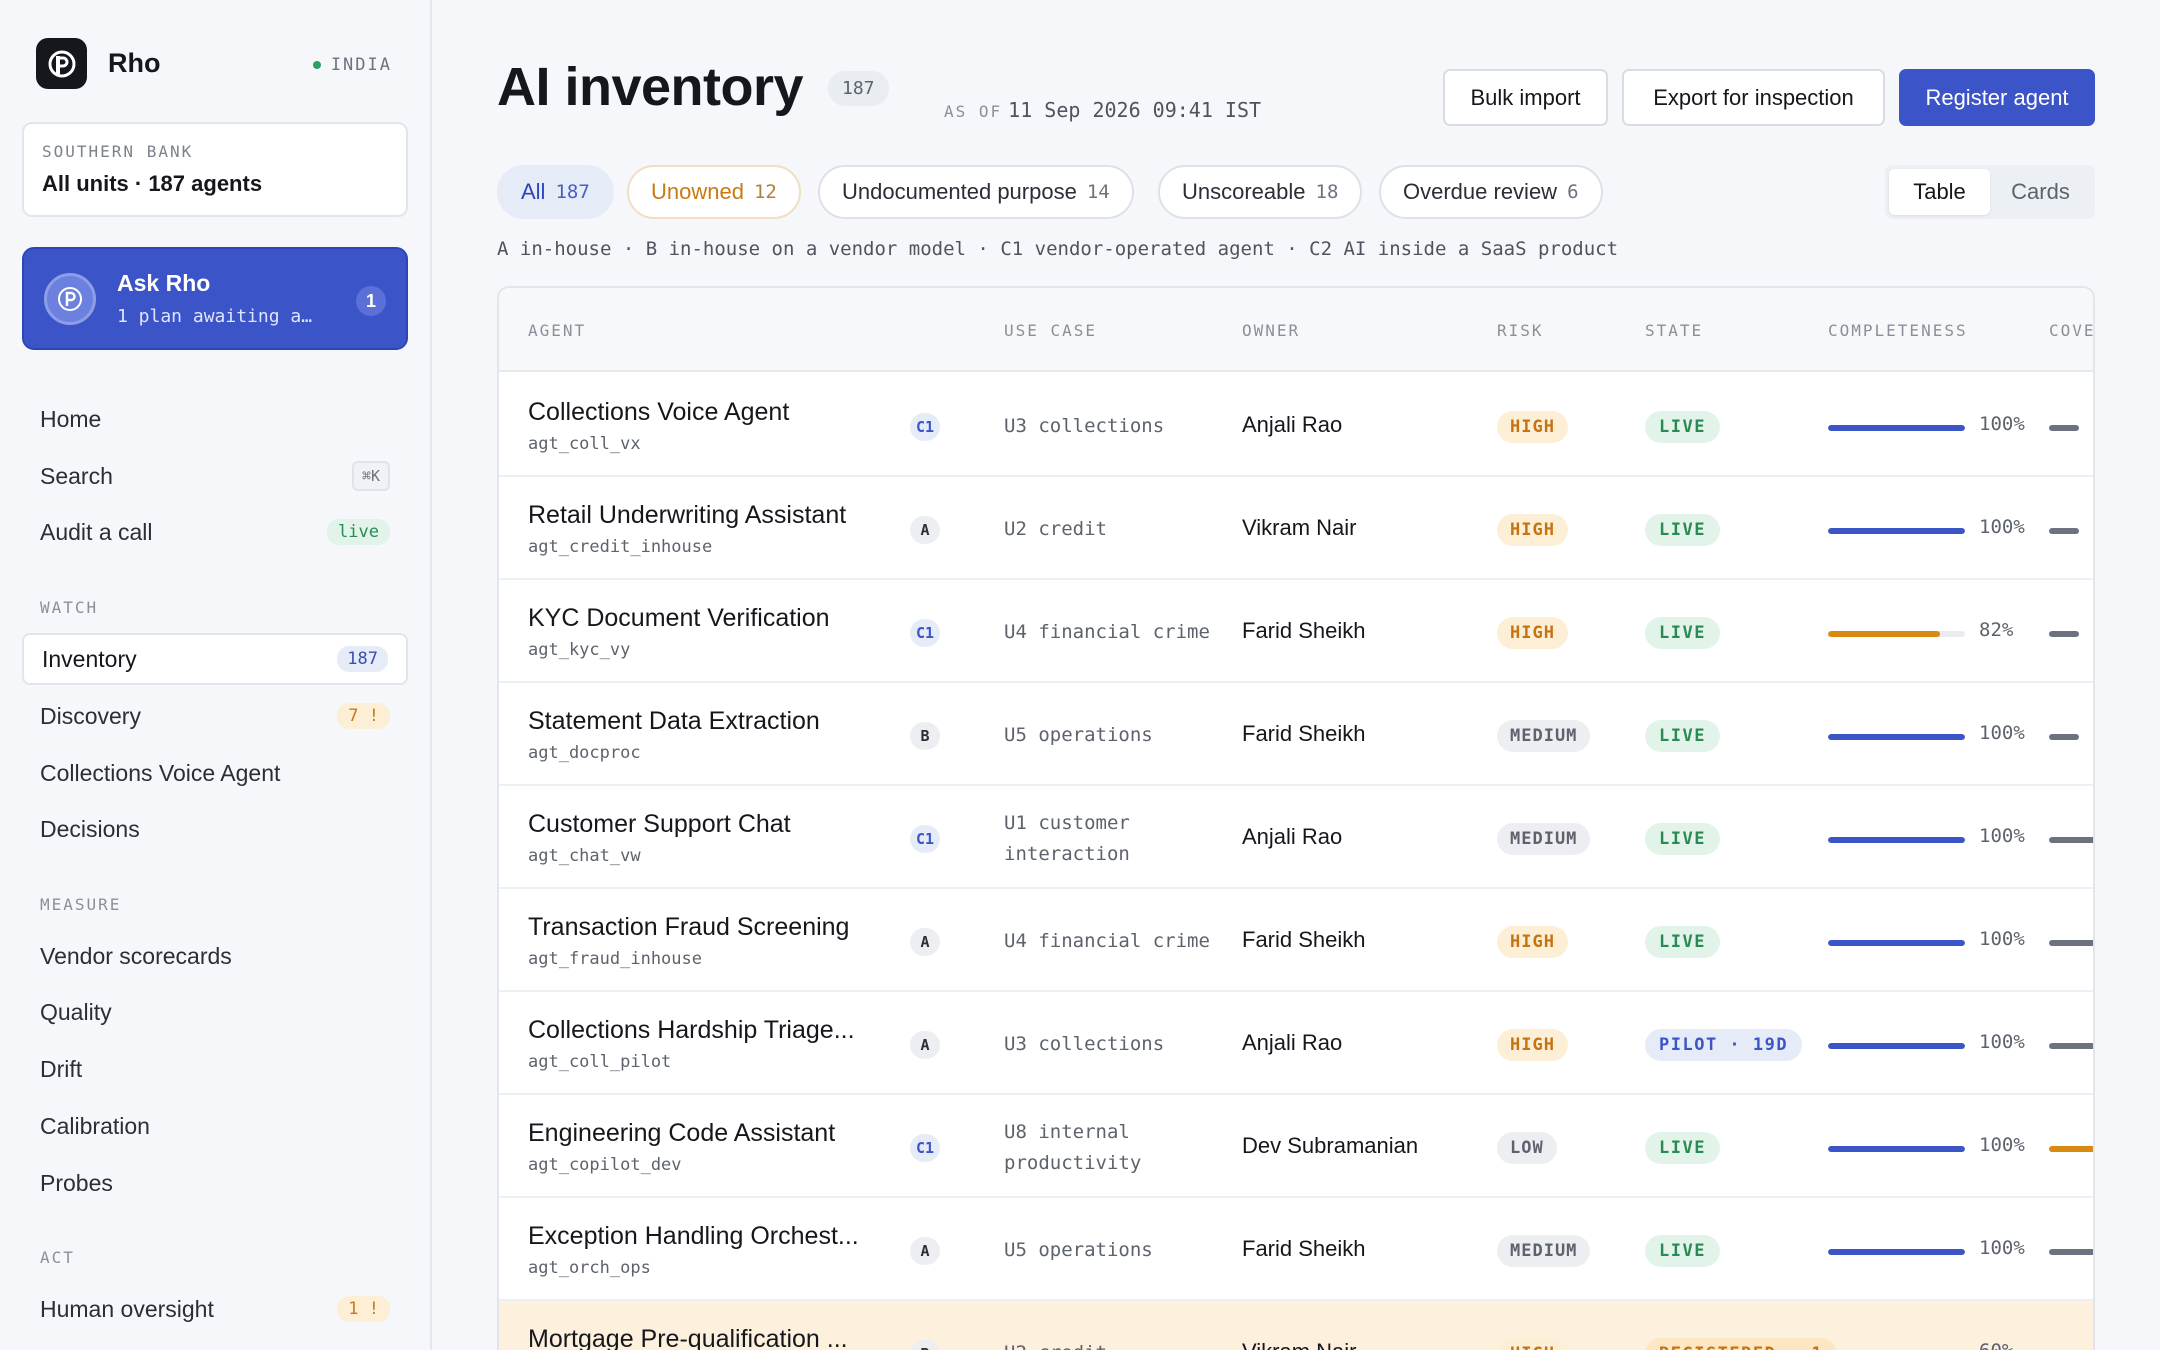 The image size is (2160, 1350). Describe the element at coordinates (708, 412) in the screenshot. I see `agent-name: Collections Voice Agent` at that location.